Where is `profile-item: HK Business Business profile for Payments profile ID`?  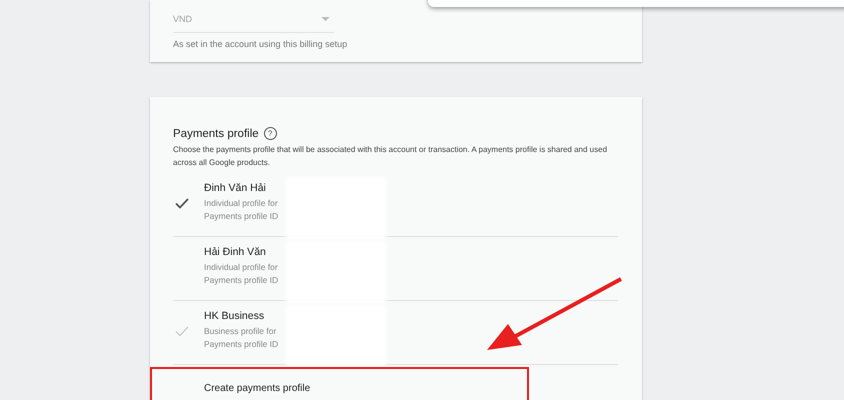
profile-item: HK Business Business profile for Payments profile ID is located at coordinates (395, 333).